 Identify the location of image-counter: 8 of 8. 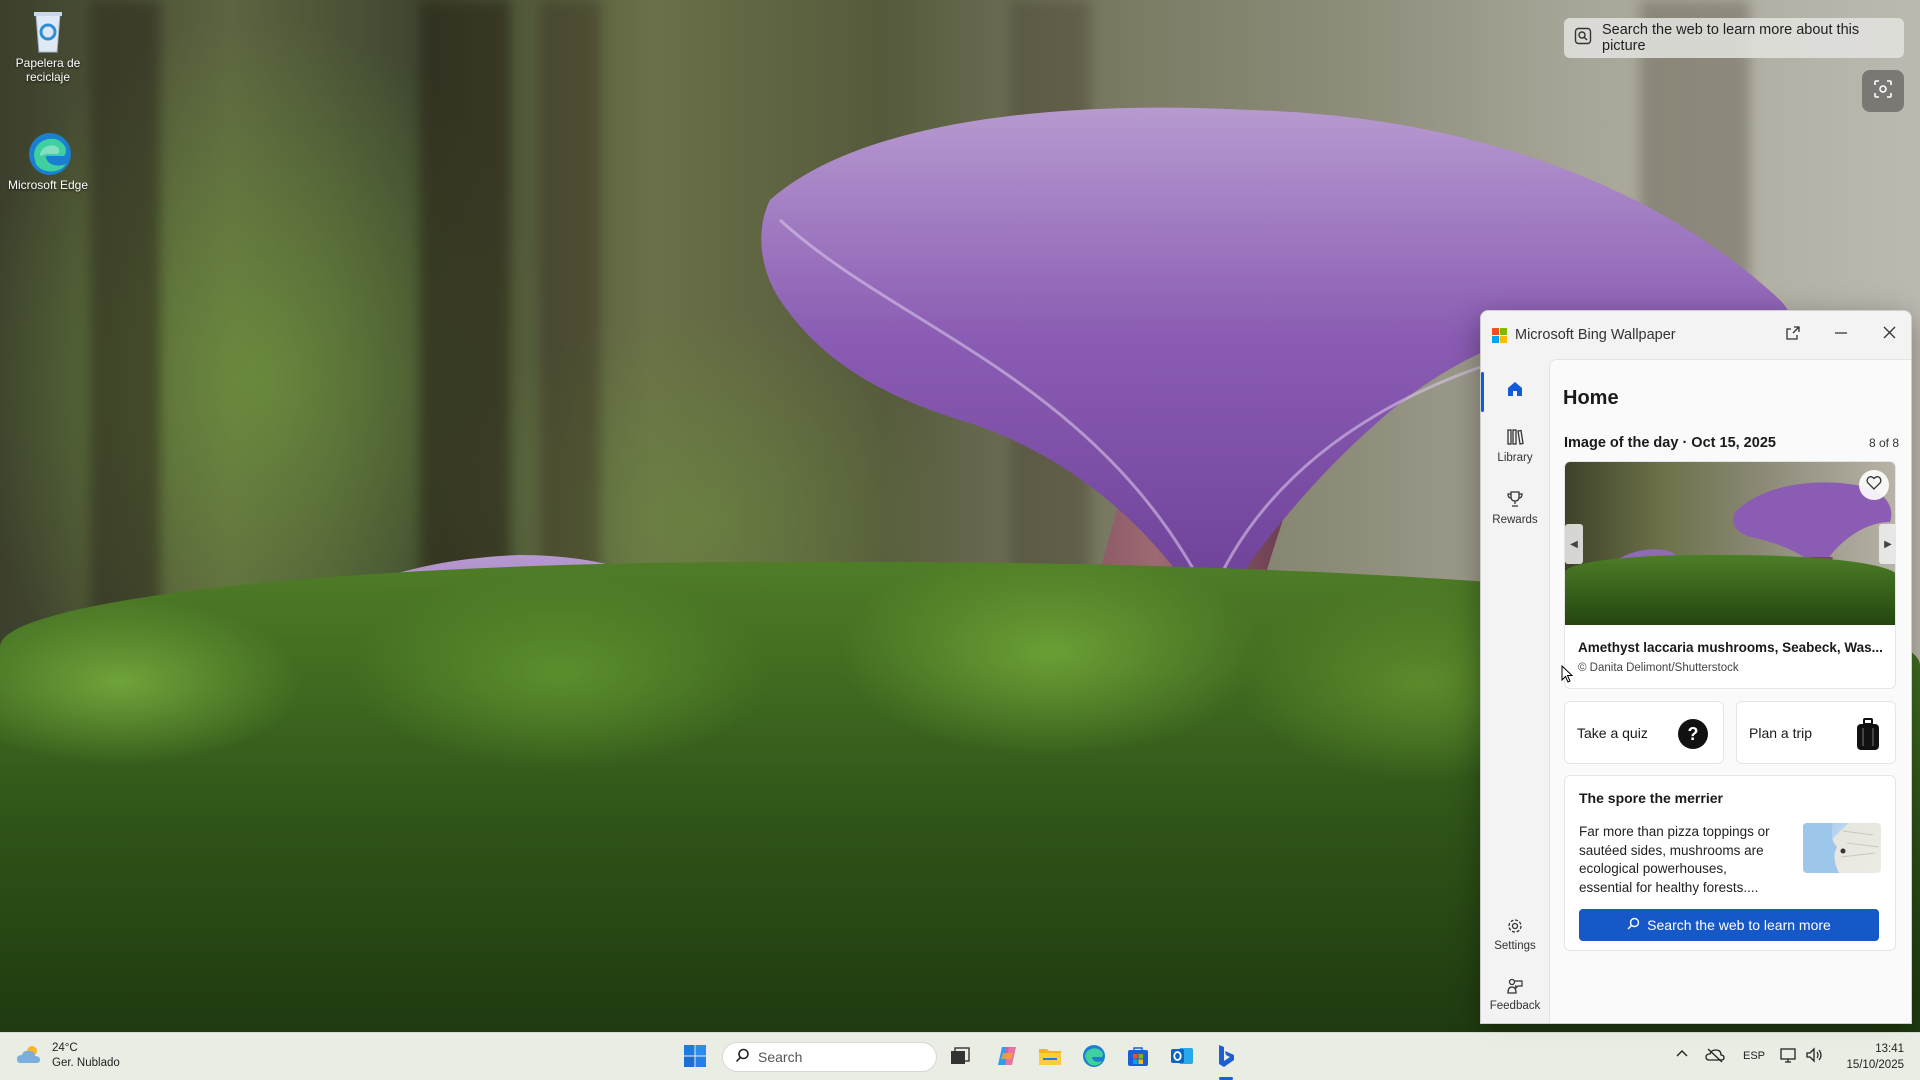
(1883, 443).